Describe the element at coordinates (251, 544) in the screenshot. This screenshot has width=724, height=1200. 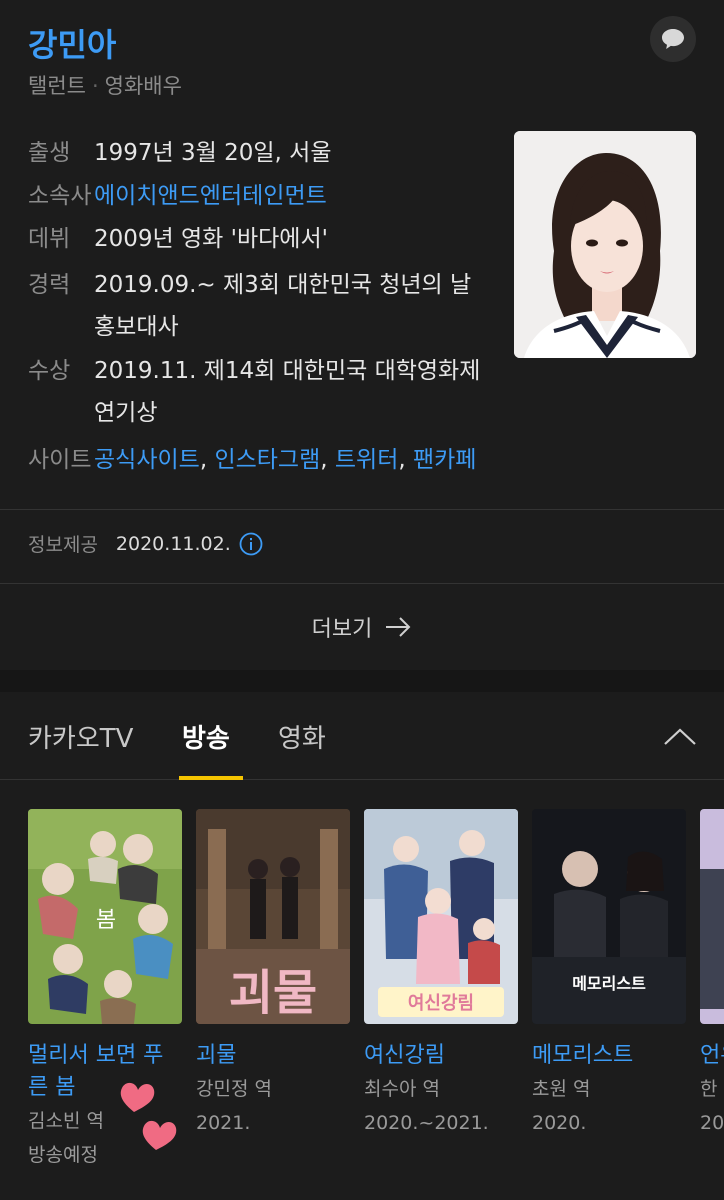
I see `info-circle-icon` at that location.